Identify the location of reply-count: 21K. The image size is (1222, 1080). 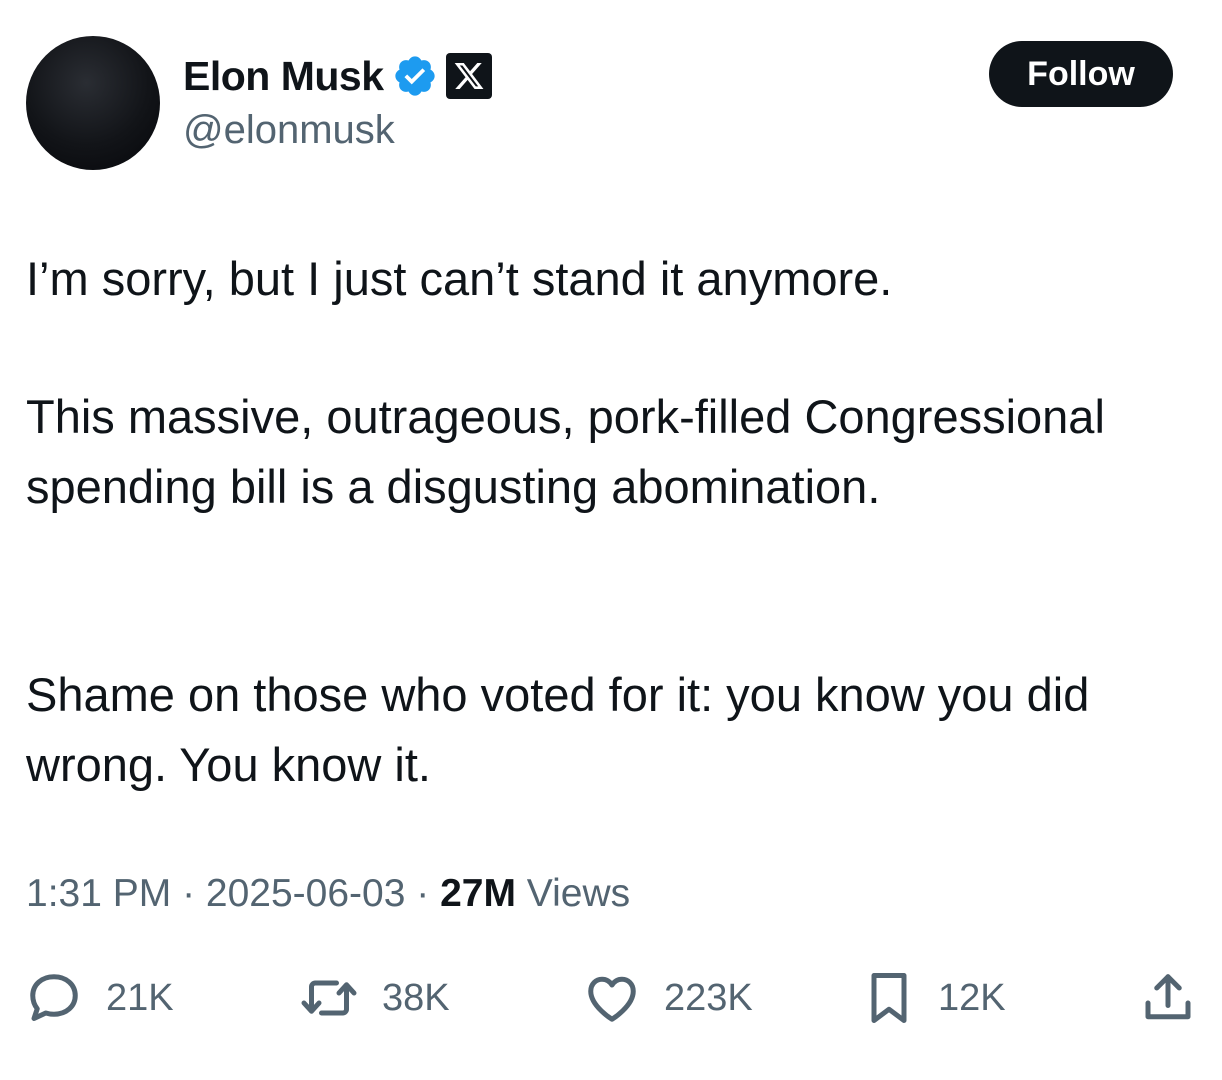
(140, 997).